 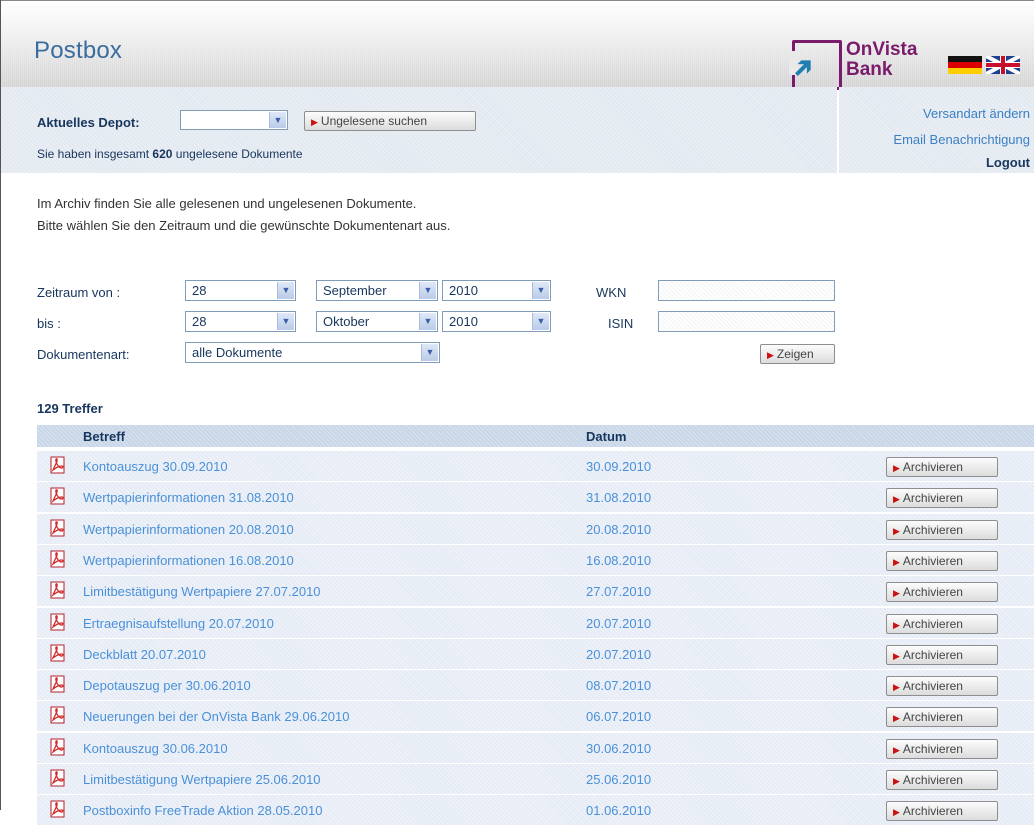 I want to click on document-link: Wertpapierinformationen 20.08.2010, so click(x=188, y=529).